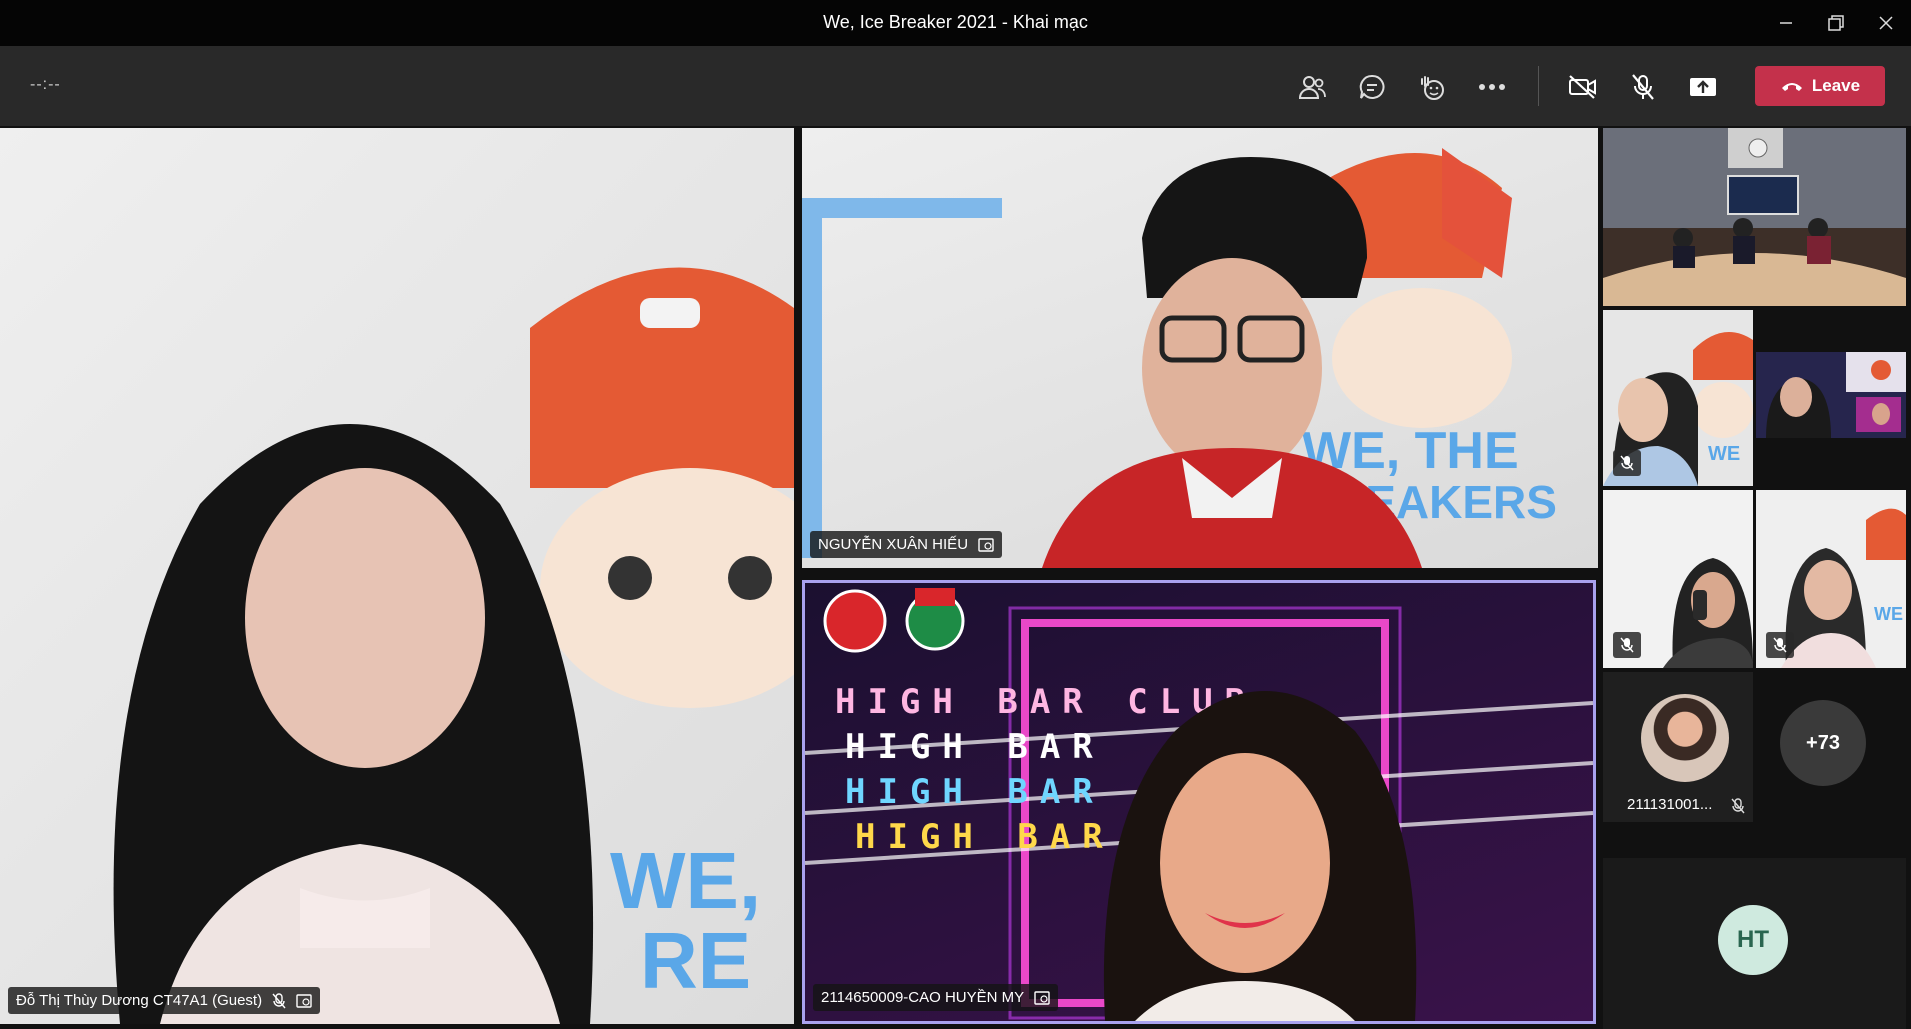 The width and height of the screenshot is (1911, 1029). I want to click on self-avatar-initials: HT, so click(1753, 940).